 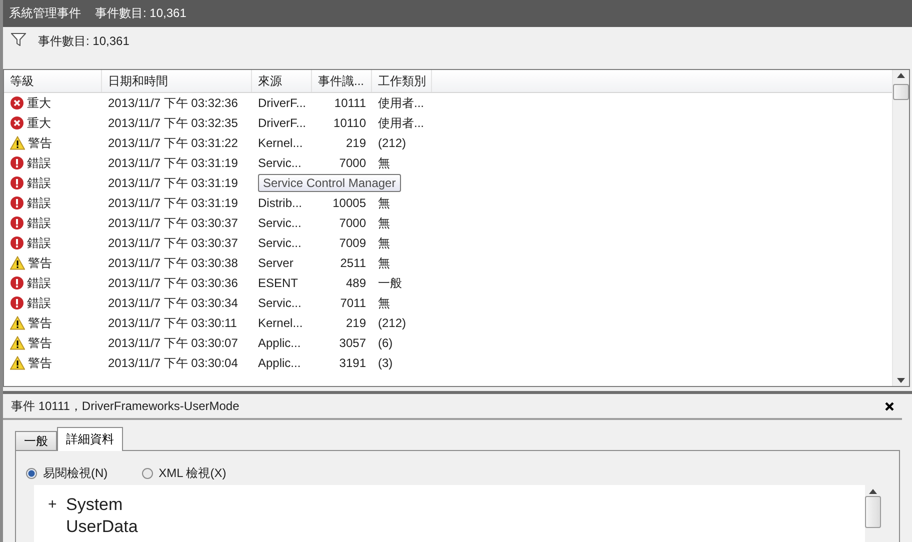 What do you see at coordinates (352, 363) in the screenshot?
I see `event-id-cell-text: 3191` at bounding box center [352, 363].